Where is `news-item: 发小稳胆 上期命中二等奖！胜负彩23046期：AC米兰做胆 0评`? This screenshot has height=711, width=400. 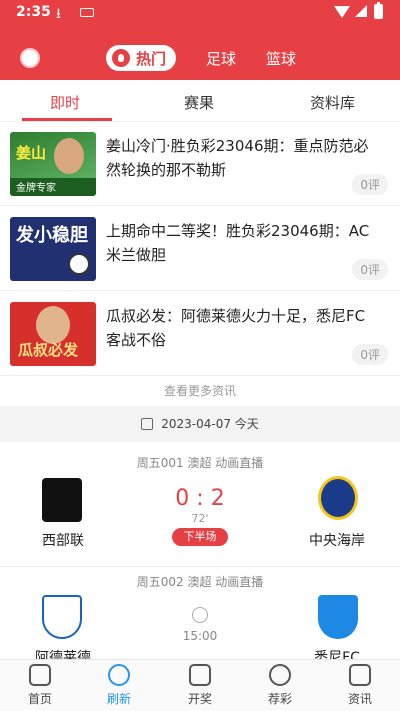 news-item: 发小稳胆 上期命中二等奖！胜负彩23046期：AC米兰做胆 0评 is located at coordinates (200, 249).